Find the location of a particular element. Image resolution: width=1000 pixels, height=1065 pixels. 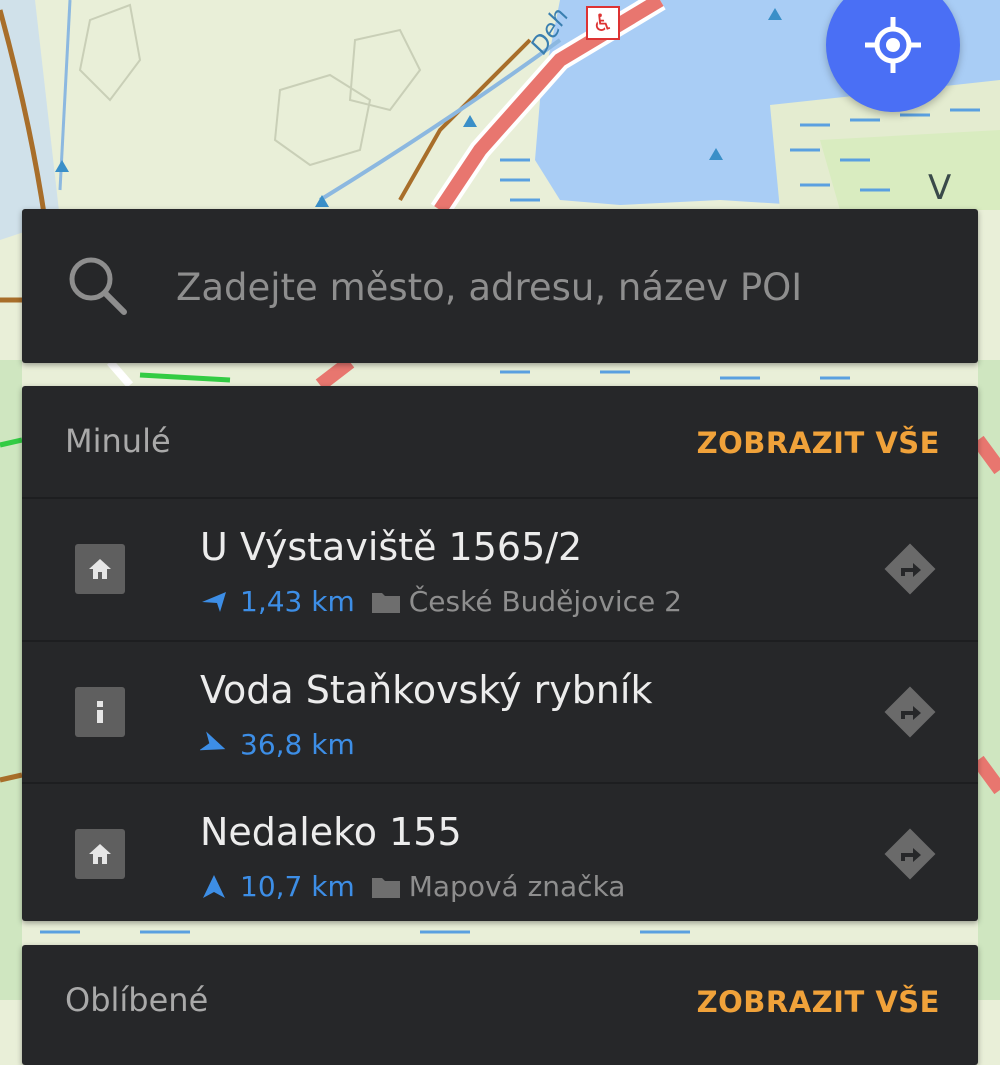

favorites-show-all-button: ZOBRAZIT VŠE is located at coordinates (818, 1002).